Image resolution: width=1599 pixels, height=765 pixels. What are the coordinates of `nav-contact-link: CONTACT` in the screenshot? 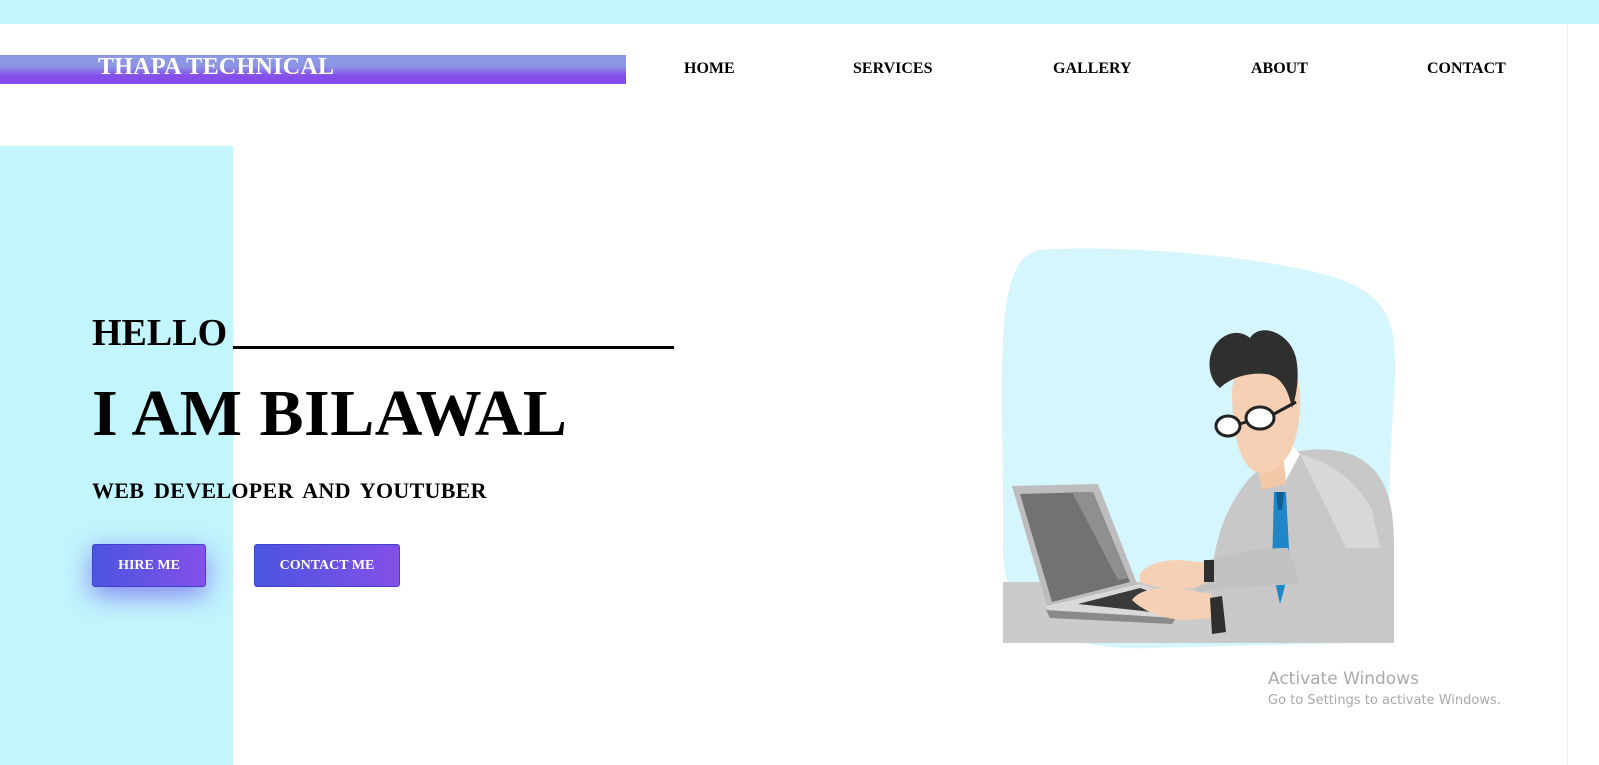 It's located at (1466, 69).